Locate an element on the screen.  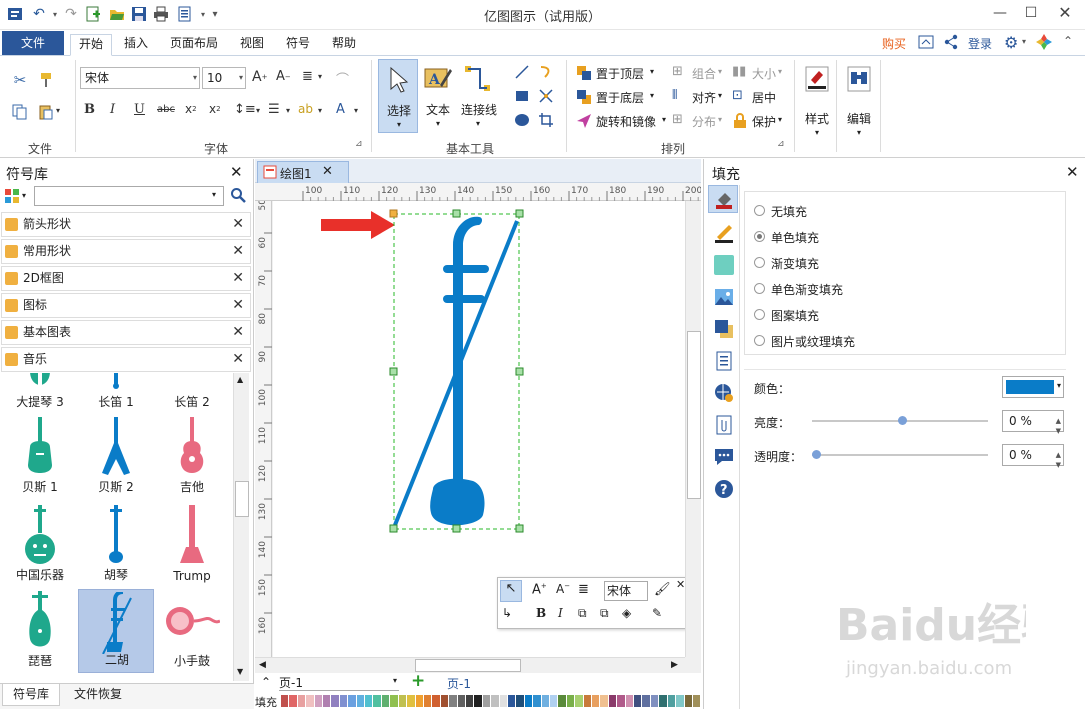
font-dialog-launcher-icon: ⊿ is located at coordinates (359, 144).